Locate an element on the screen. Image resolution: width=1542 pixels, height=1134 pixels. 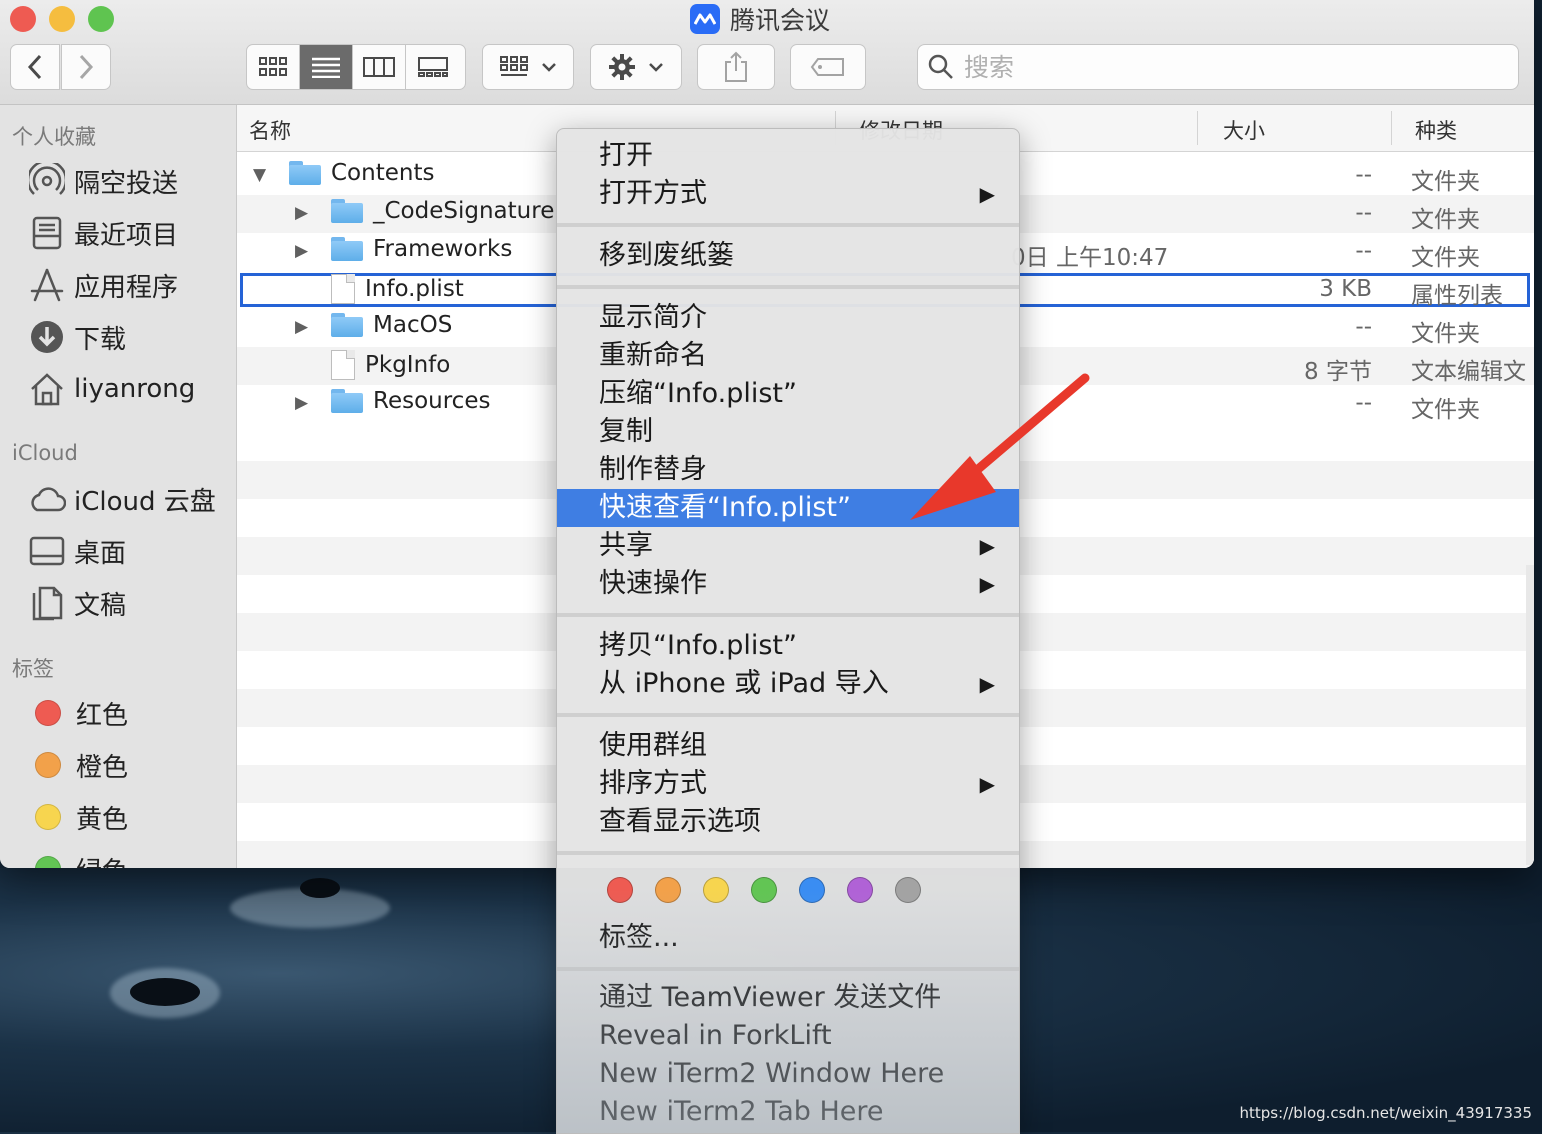
yellow-tag-dot-icon is located at coordinates (48, 817).